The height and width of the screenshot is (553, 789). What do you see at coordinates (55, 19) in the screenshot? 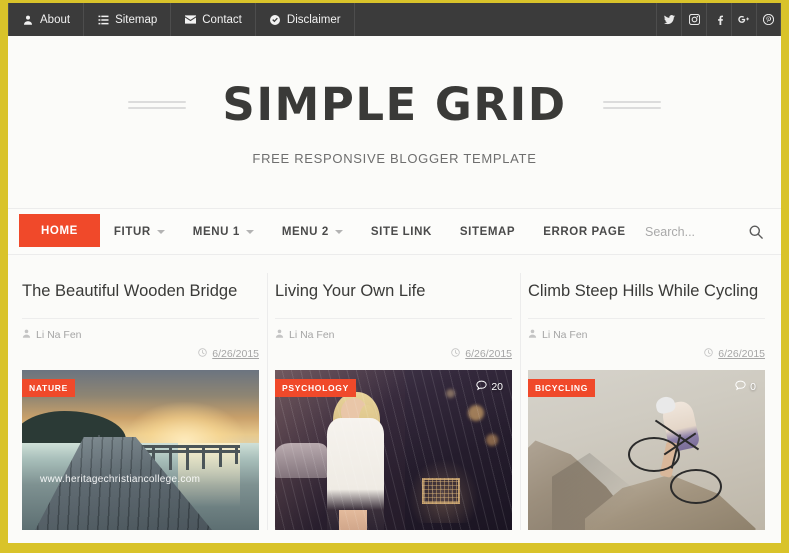
I see `topnav-label: About` at bounding box center [55, 19].